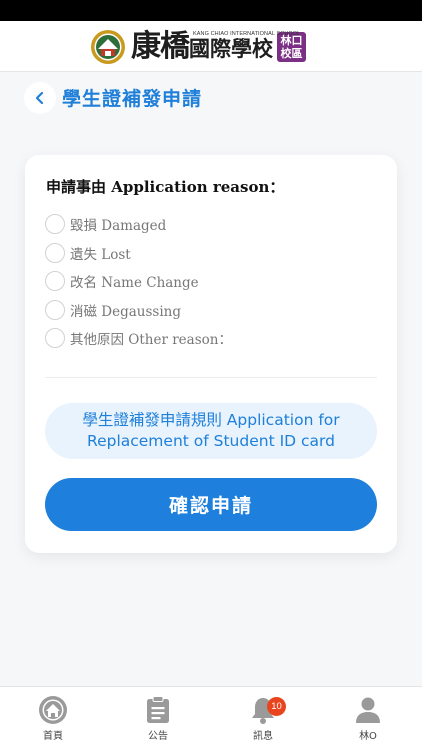 Image resolution: width=422 pixels, height=750 pixels. I want to click on school-name-rest: 國際學校, so click(231, 48).